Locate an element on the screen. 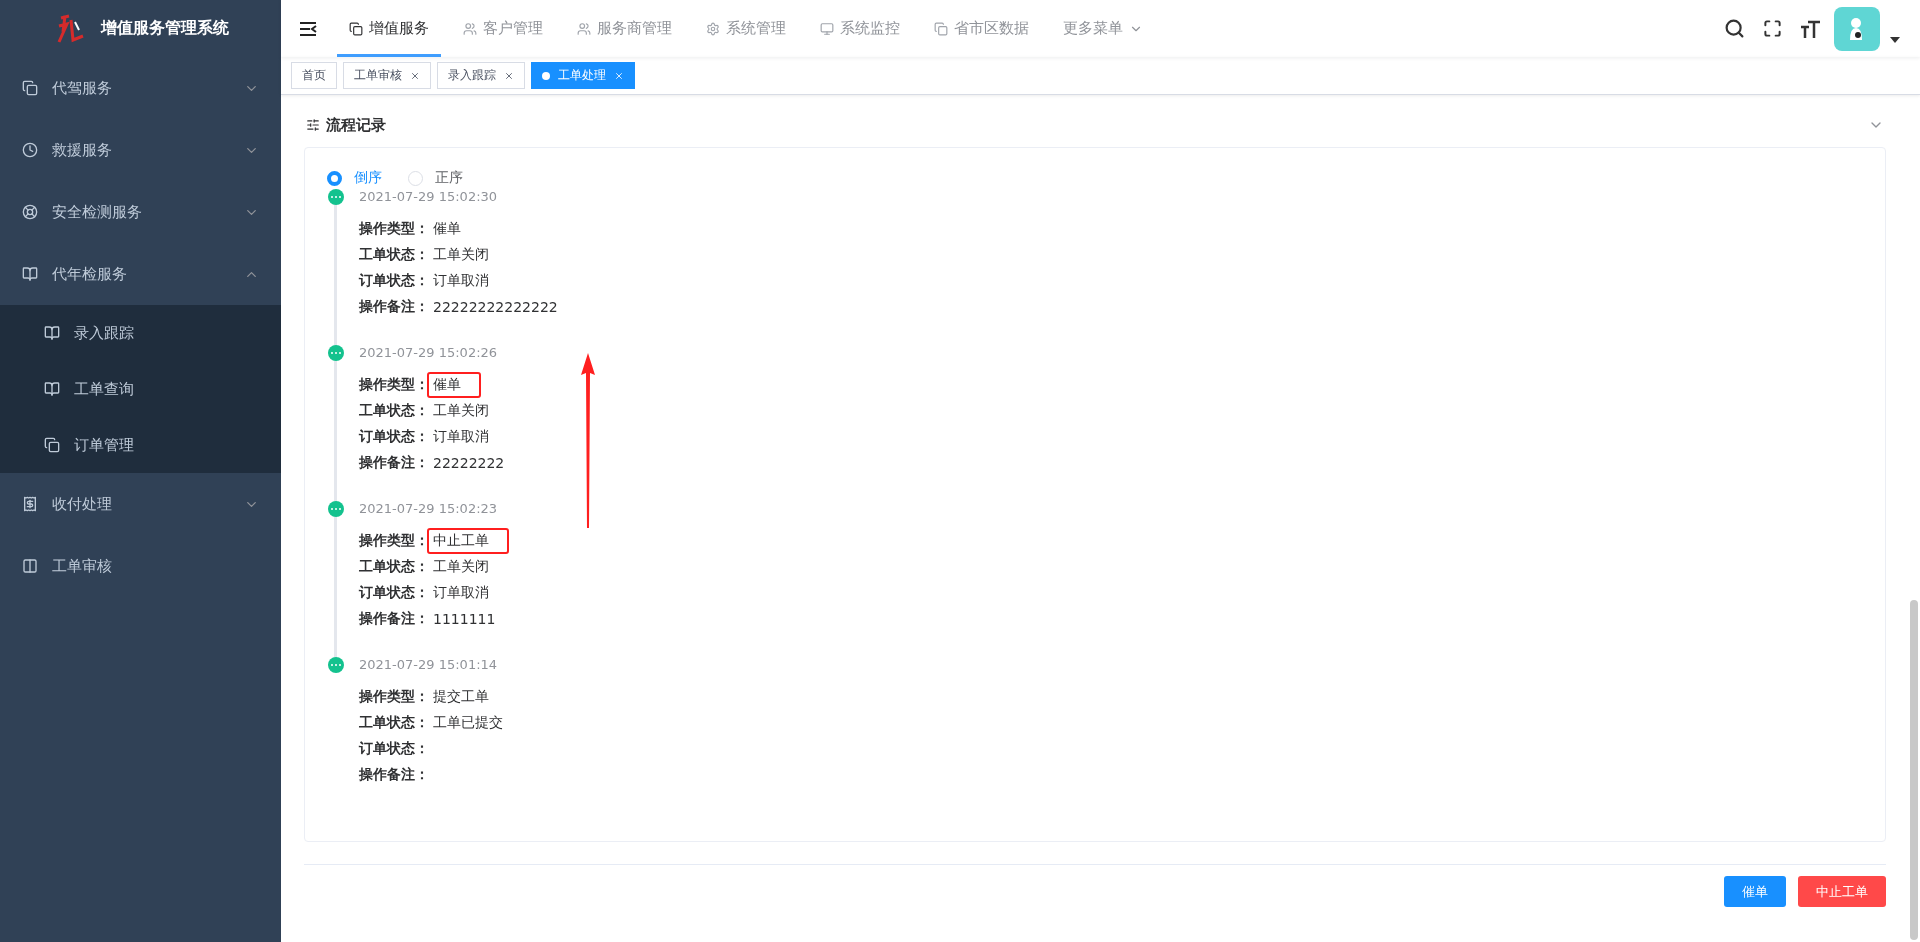 This screenshot has height=942, width=1920. action-button: 中止工单 is located at coordinates (1842, 891).